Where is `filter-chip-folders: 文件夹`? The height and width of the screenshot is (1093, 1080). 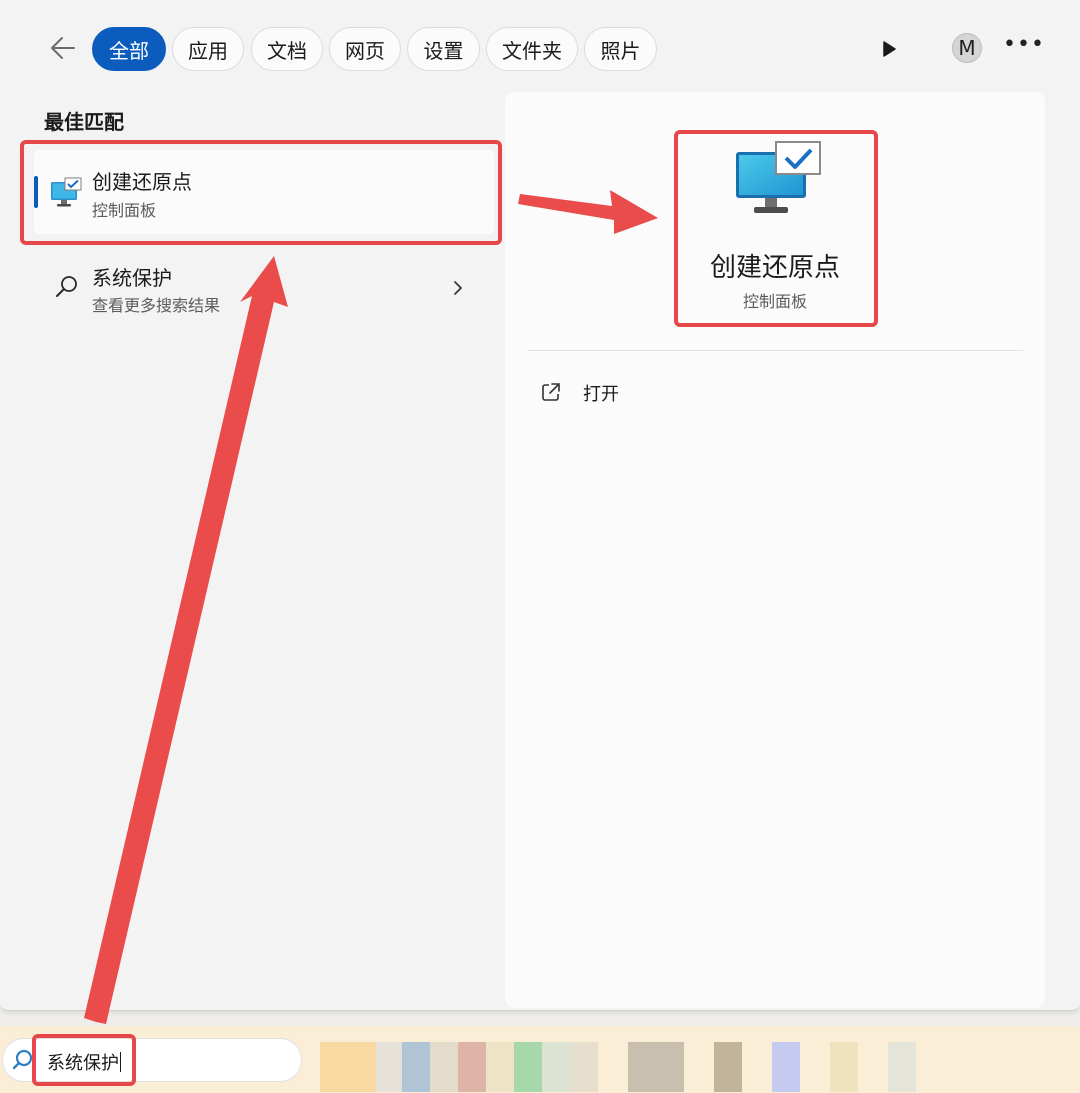 filter-chip-folders: 文件夹 is located at coordinates (532, 49).